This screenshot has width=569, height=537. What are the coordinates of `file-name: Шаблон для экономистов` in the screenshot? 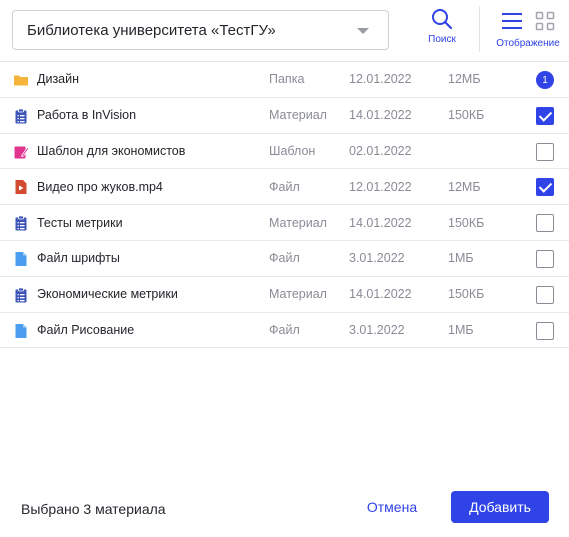 It's located at (111, 150).